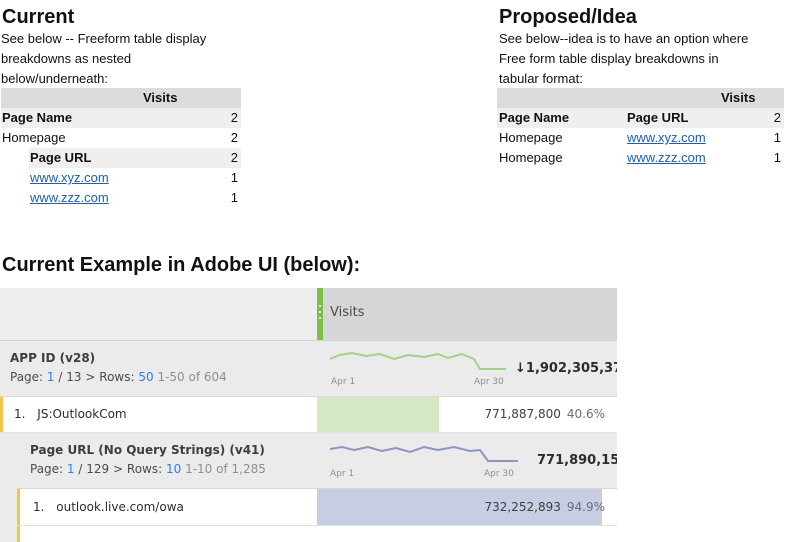 This screenshot has height=542, width=793. I want to click on row-value: 771,887,800 40.6%, so click(545, 414).